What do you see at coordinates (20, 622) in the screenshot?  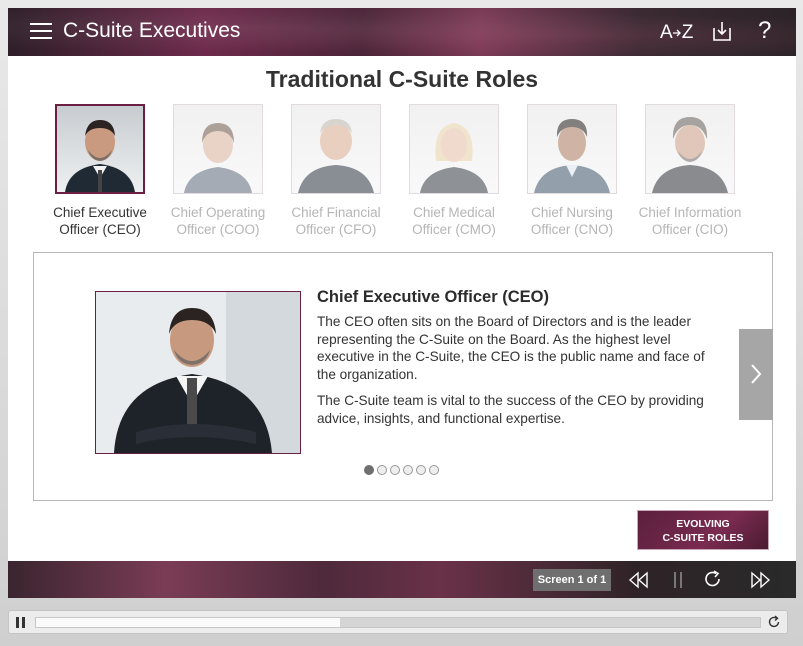 I see `pause-icon` at bounding box center [20, 622].